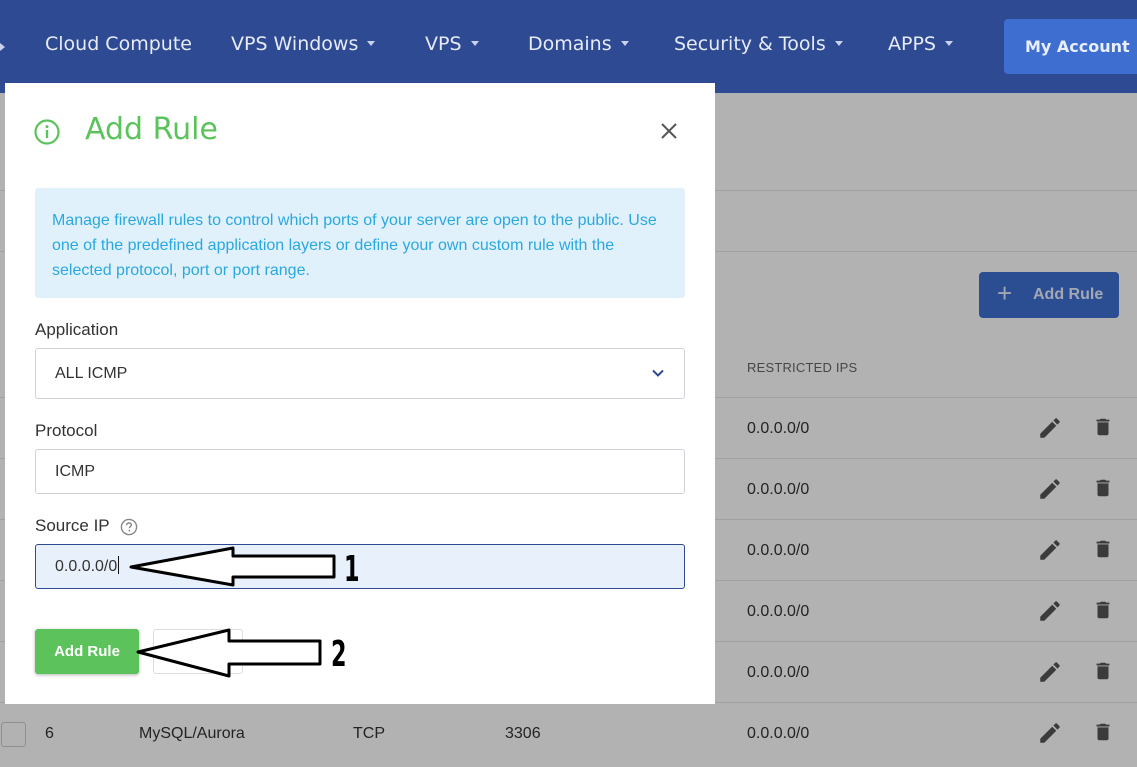 The height and width of the screenshot is (767, 1137). What do you see at coordinates (750, 44) in the screenshot?
I see `nav-item-label: Security & Tools` at bounding box center [750, 44].